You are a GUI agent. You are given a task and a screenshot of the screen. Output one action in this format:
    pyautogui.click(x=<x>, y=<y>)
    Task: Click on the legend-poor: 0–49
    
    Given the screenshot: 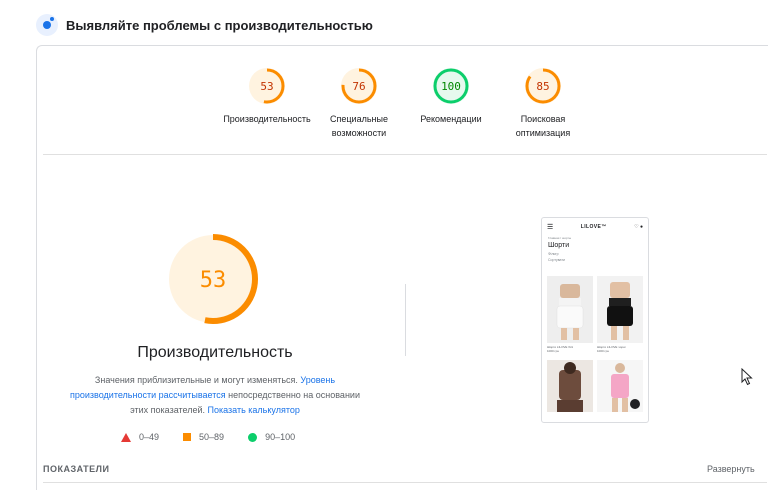 What is the action you would take?
    pyautogui.click(x=140, y=437)
    